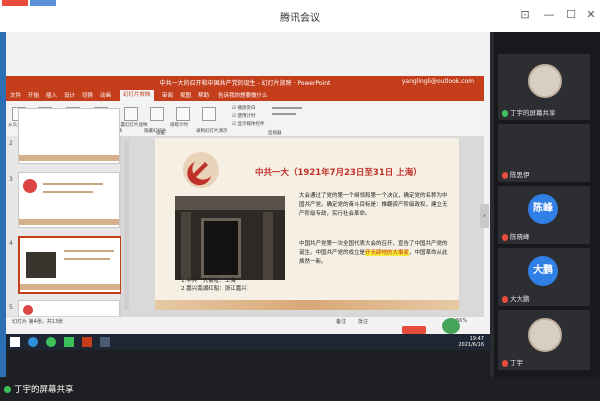  What do you see at coordinates (243, 95) in the screenshot?
I see `tell-me-search: 告诉我你想要做什么` at bounding box center [243, 95].